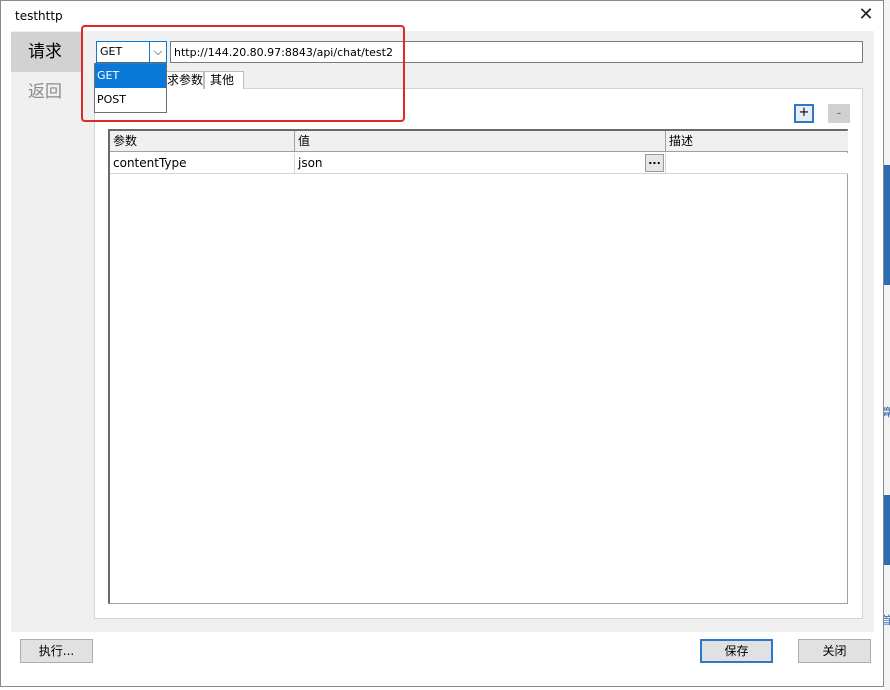 This screenshot has height=690, width=890. Describe the element at coordinates (839, 113) in the screenshot. I see `remove-param-button: -` at that location.